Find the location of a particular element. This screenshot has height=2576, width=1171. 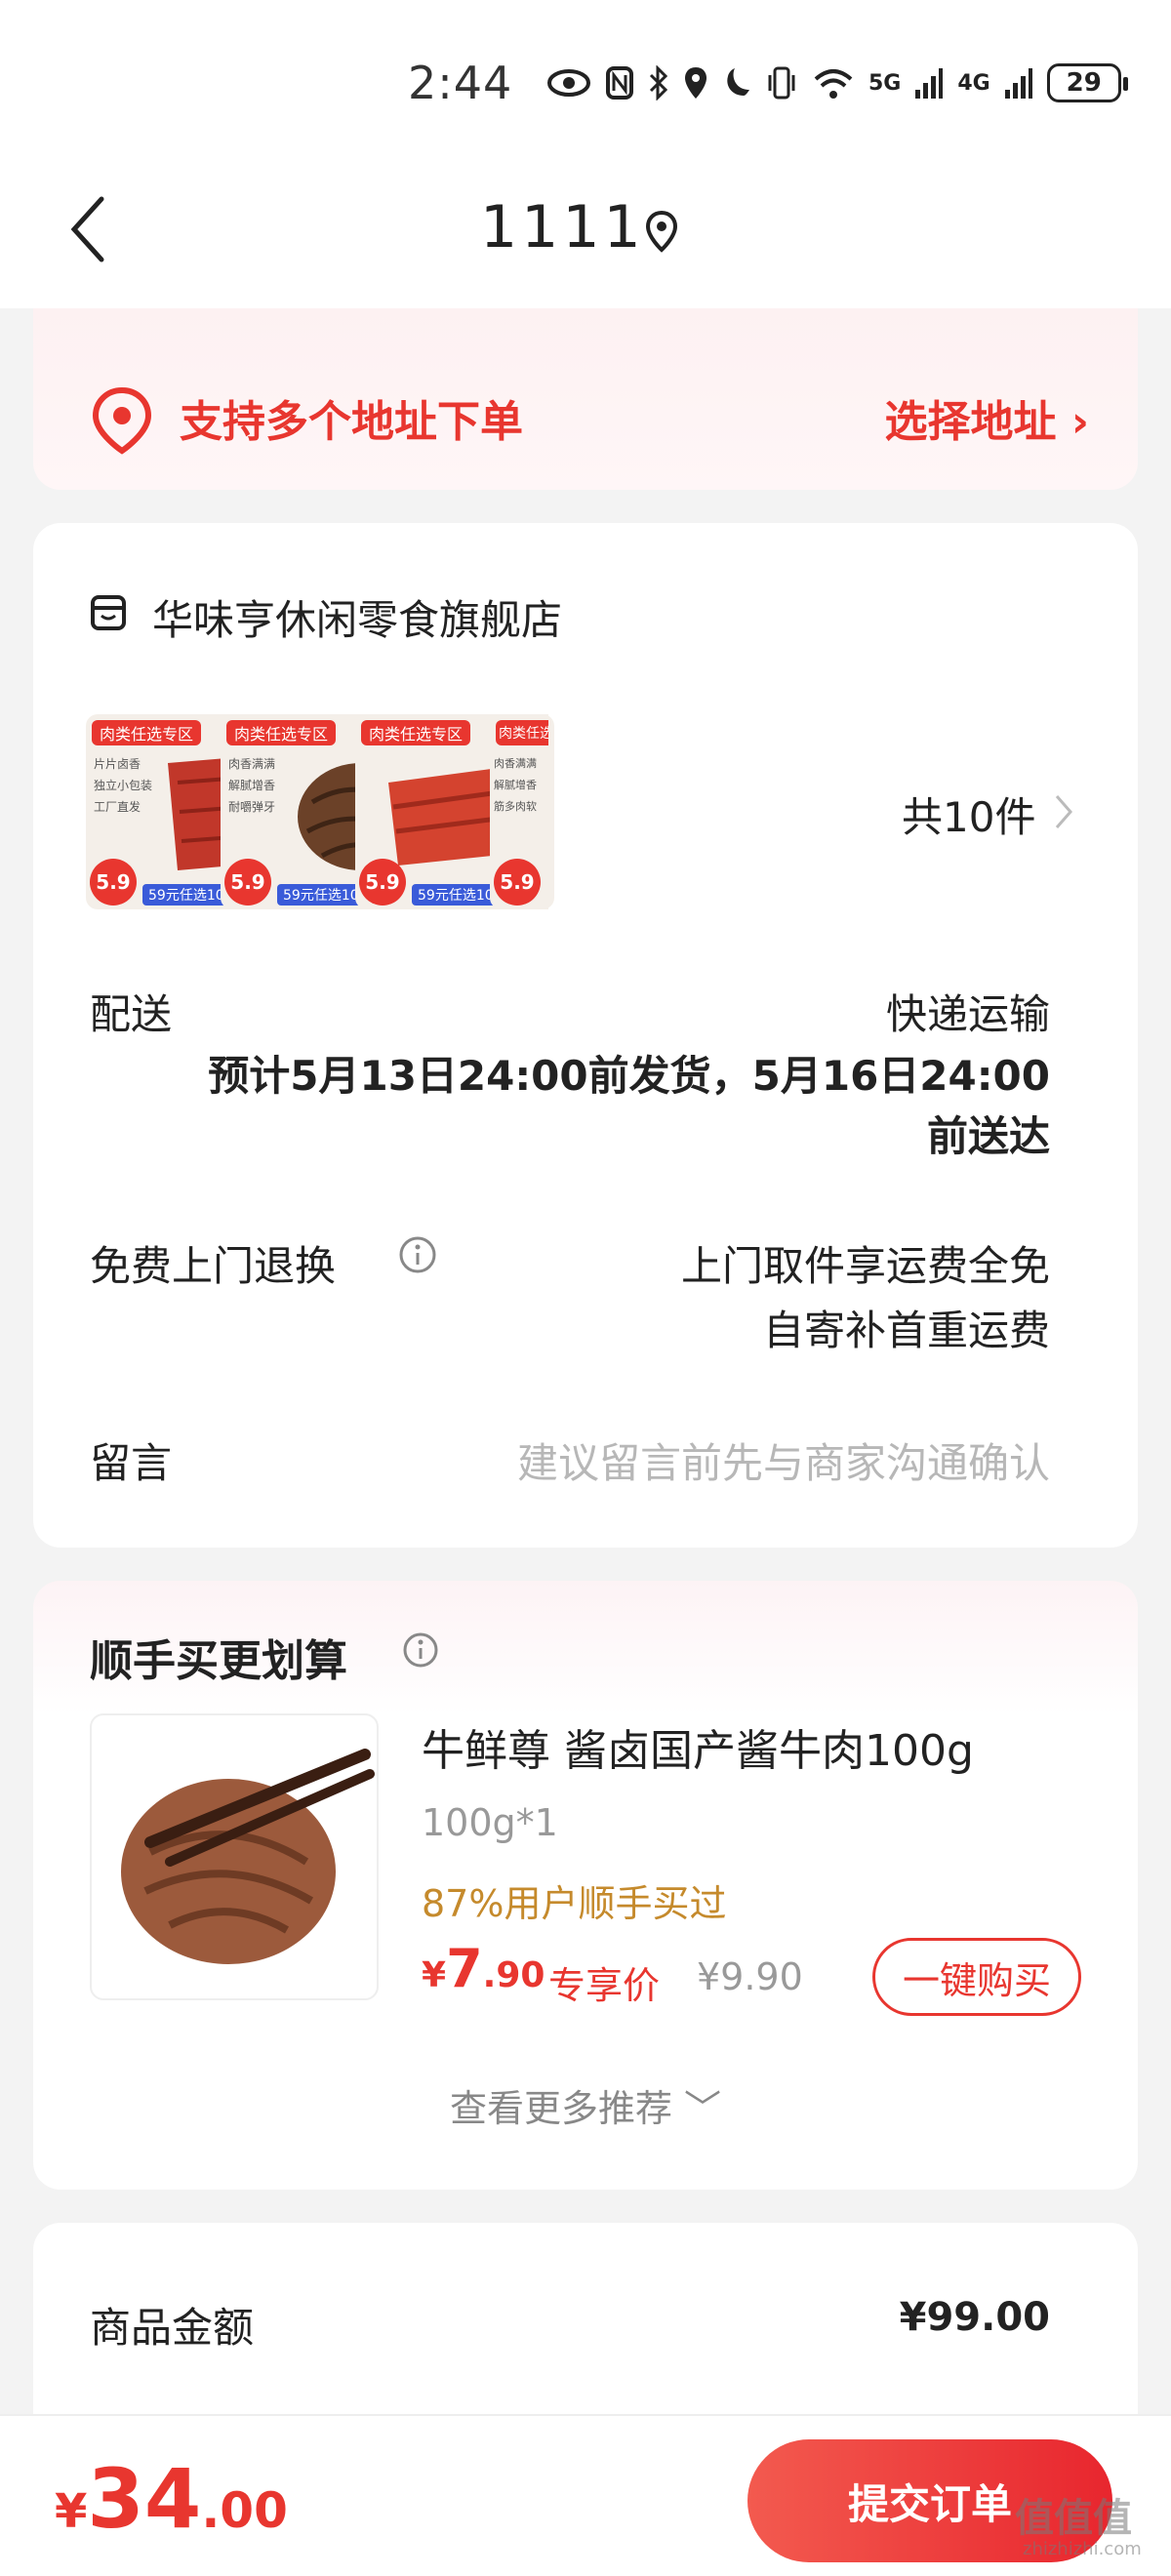

total-integer: 34 is located at coordinates (144, 2499).